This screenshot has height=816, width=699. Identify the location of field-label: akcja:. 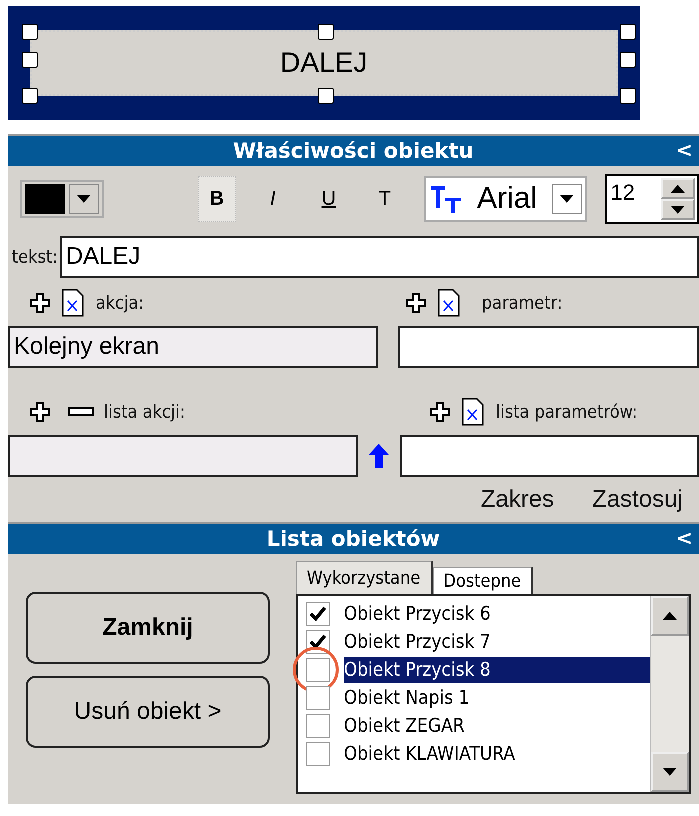
(120, 303).